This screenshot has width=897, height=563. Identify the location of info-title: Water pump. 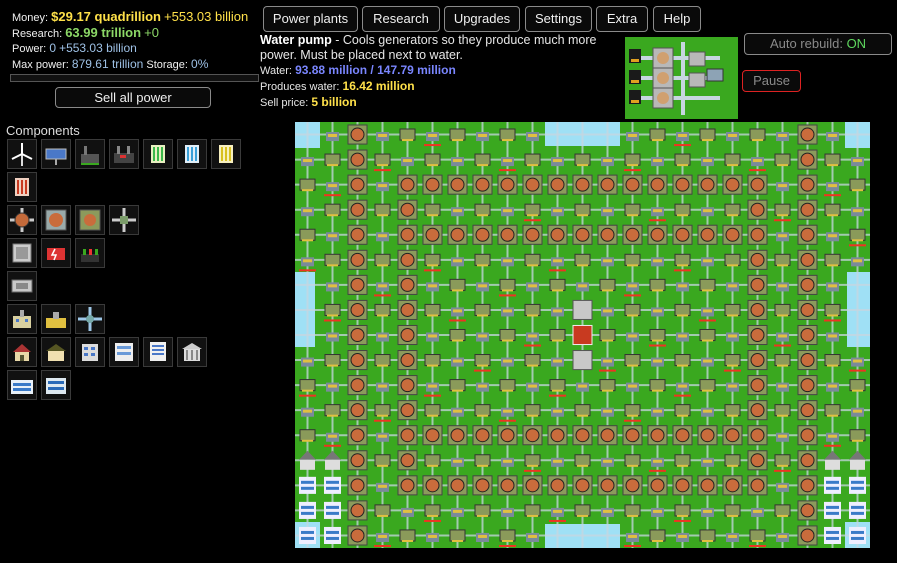
(296, 40).